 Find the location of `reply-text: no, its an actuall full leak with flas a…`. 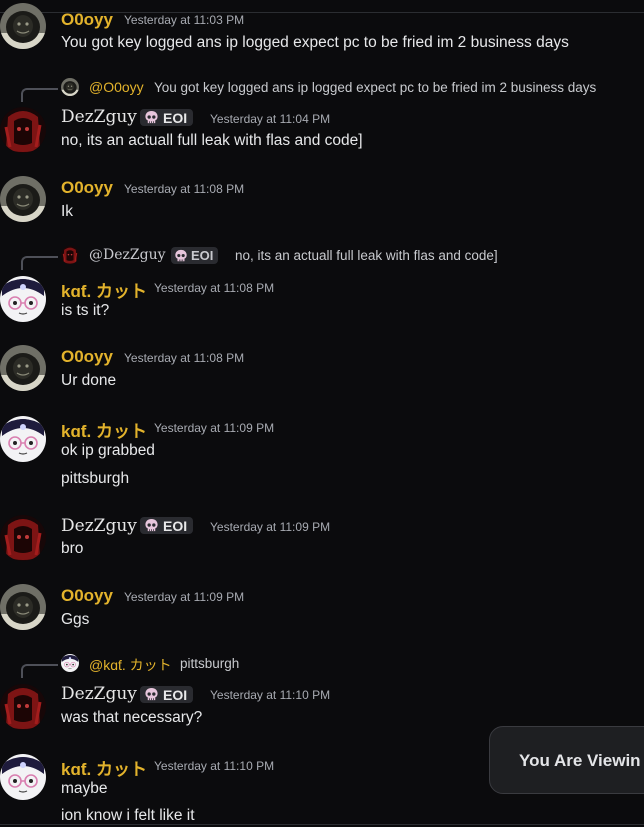

reply-text: no, its an actuall full leak with flas a… is located at coordinates (366, 255).